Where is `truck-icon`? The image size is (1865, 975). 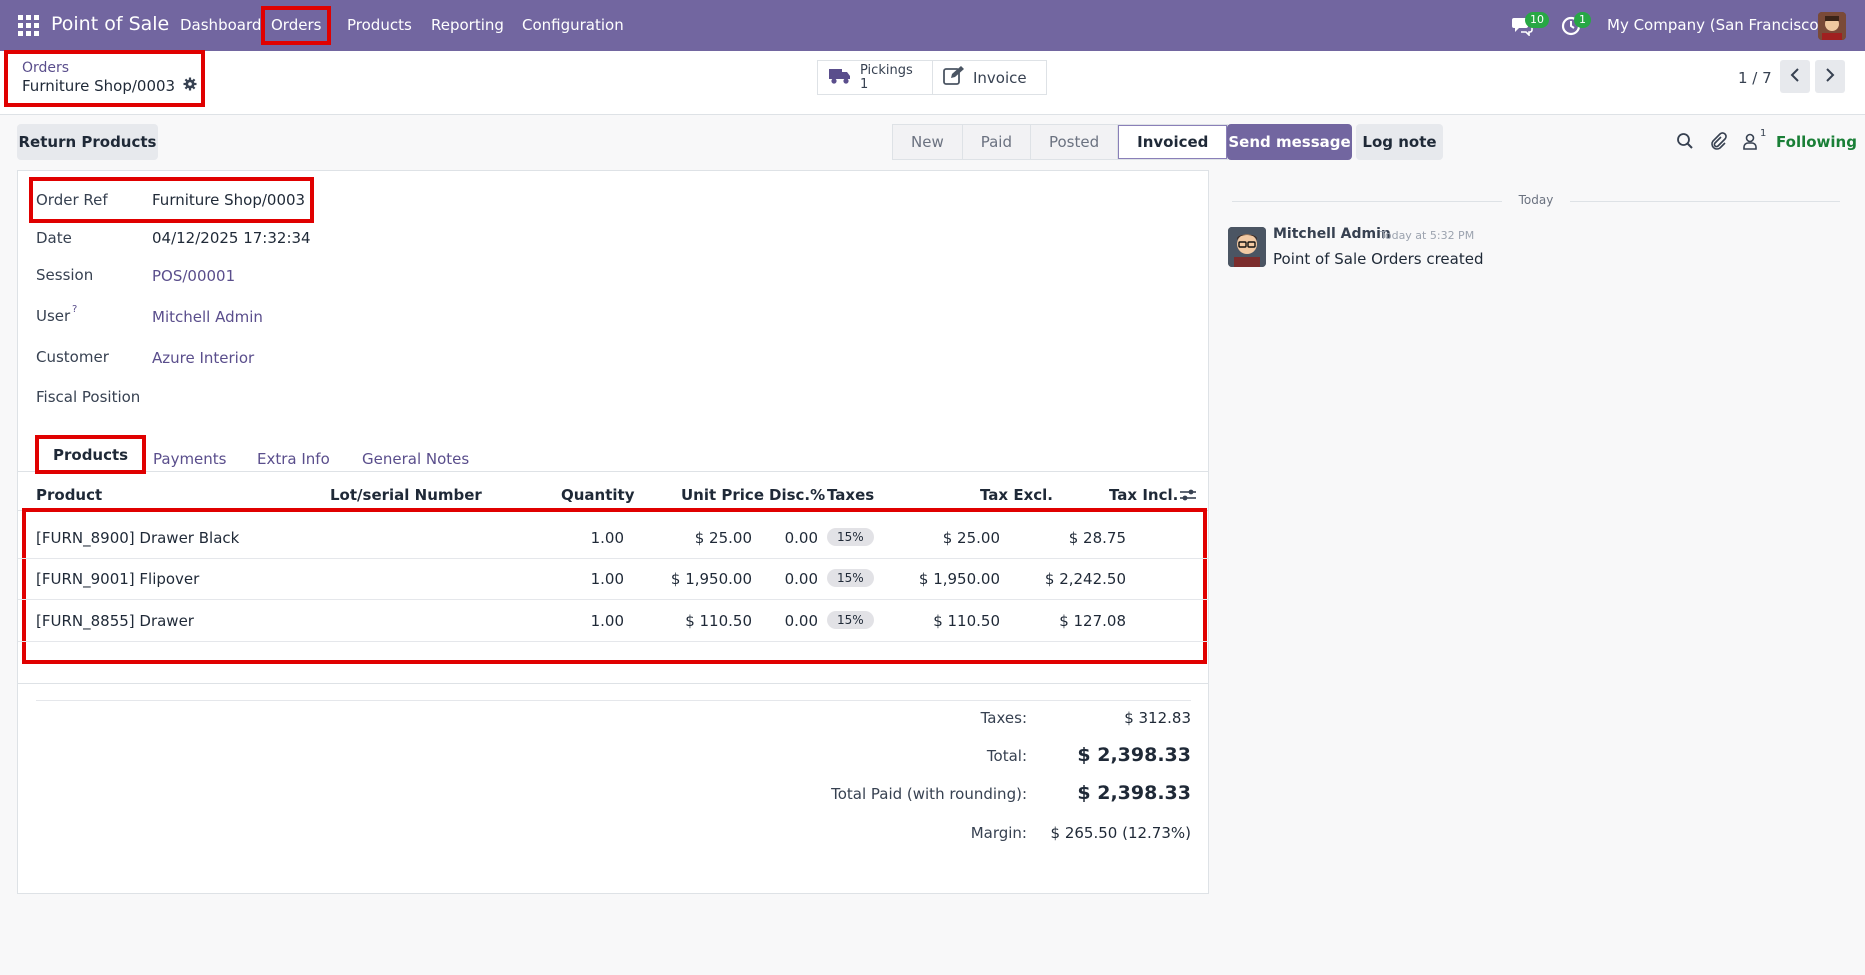
truck-icon is located at coordinates (840, 78).